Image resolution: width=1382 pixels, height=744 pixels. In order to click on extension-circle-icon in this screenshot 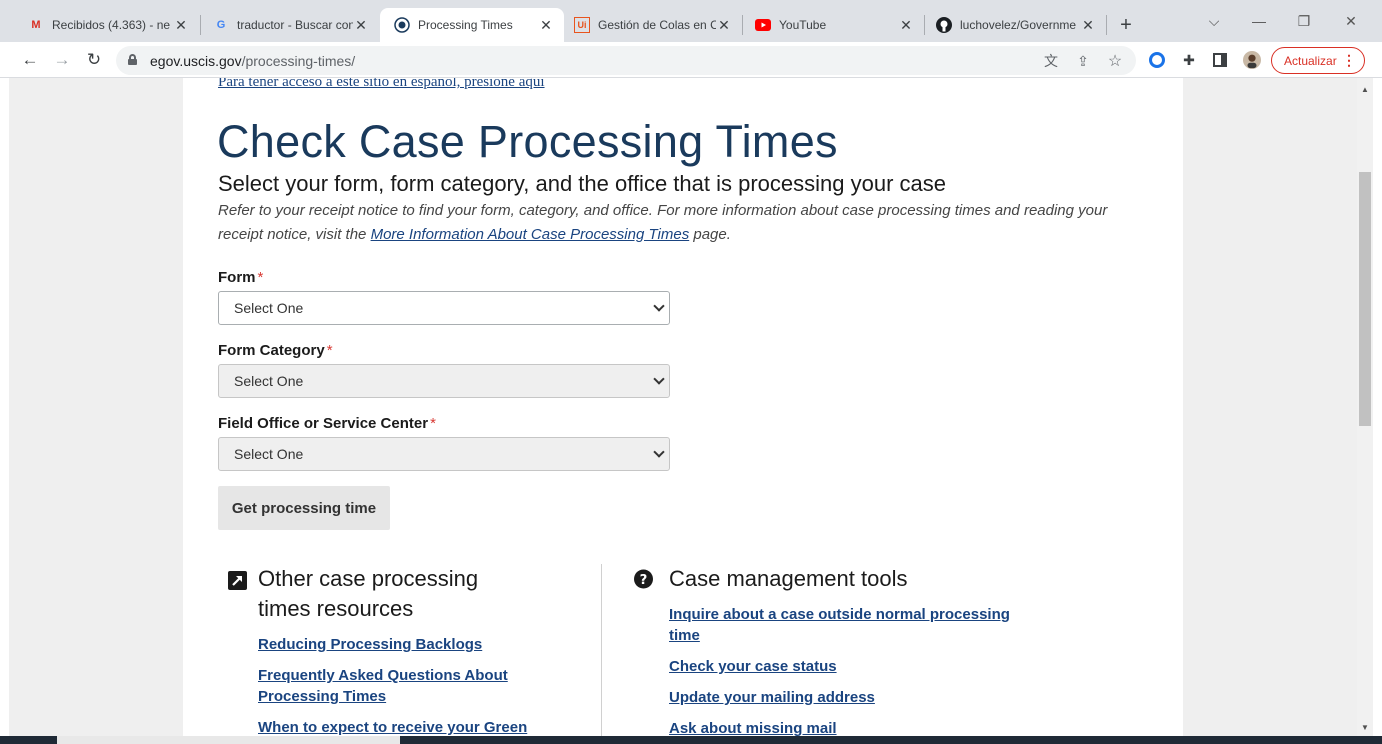, I will do `click(1157, 60)`.